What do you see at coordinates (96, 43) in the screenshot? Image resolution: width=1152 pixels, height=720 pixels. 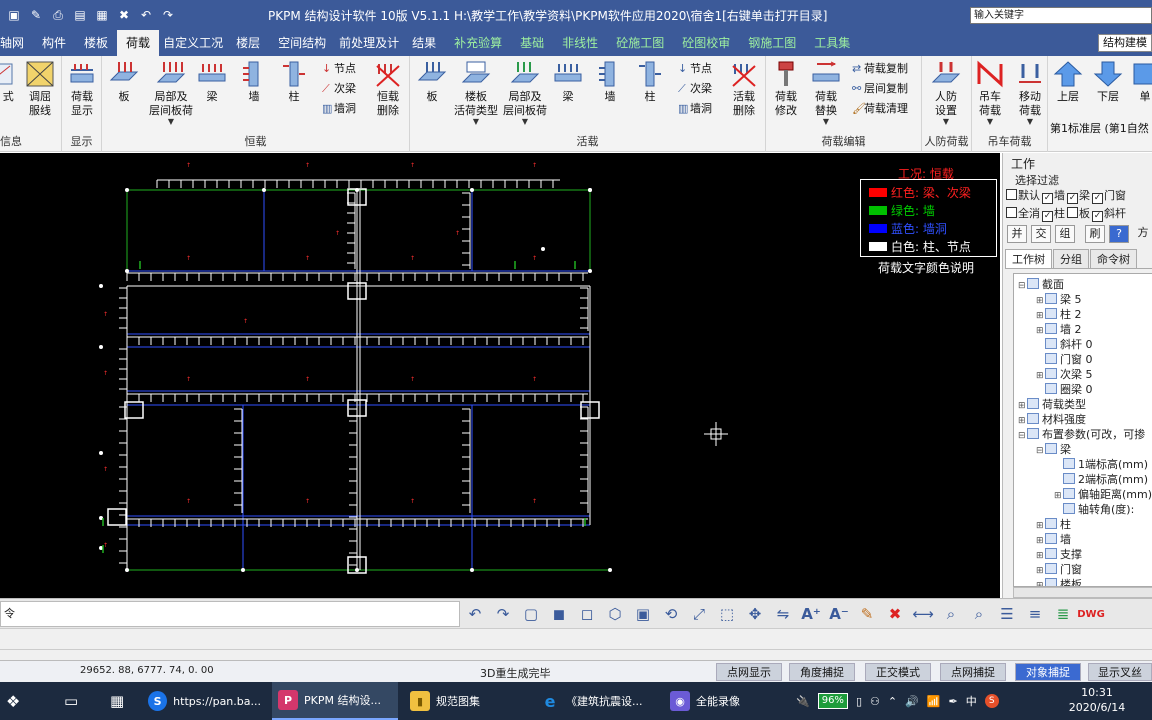 I see `tab-slab: 楼板` at bounding box center [96, 43].